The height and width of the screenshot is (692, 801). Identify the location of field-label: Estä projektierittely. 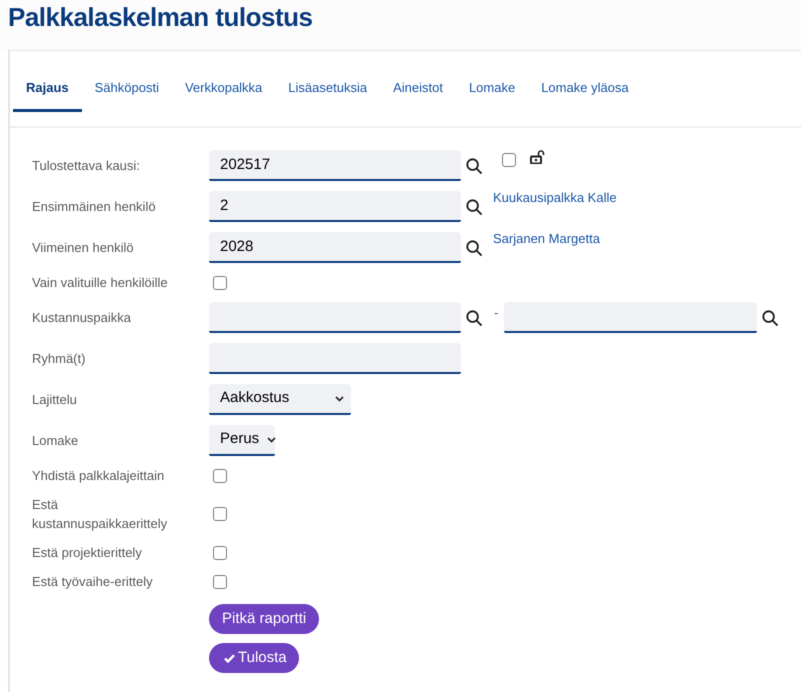
(87, 553).